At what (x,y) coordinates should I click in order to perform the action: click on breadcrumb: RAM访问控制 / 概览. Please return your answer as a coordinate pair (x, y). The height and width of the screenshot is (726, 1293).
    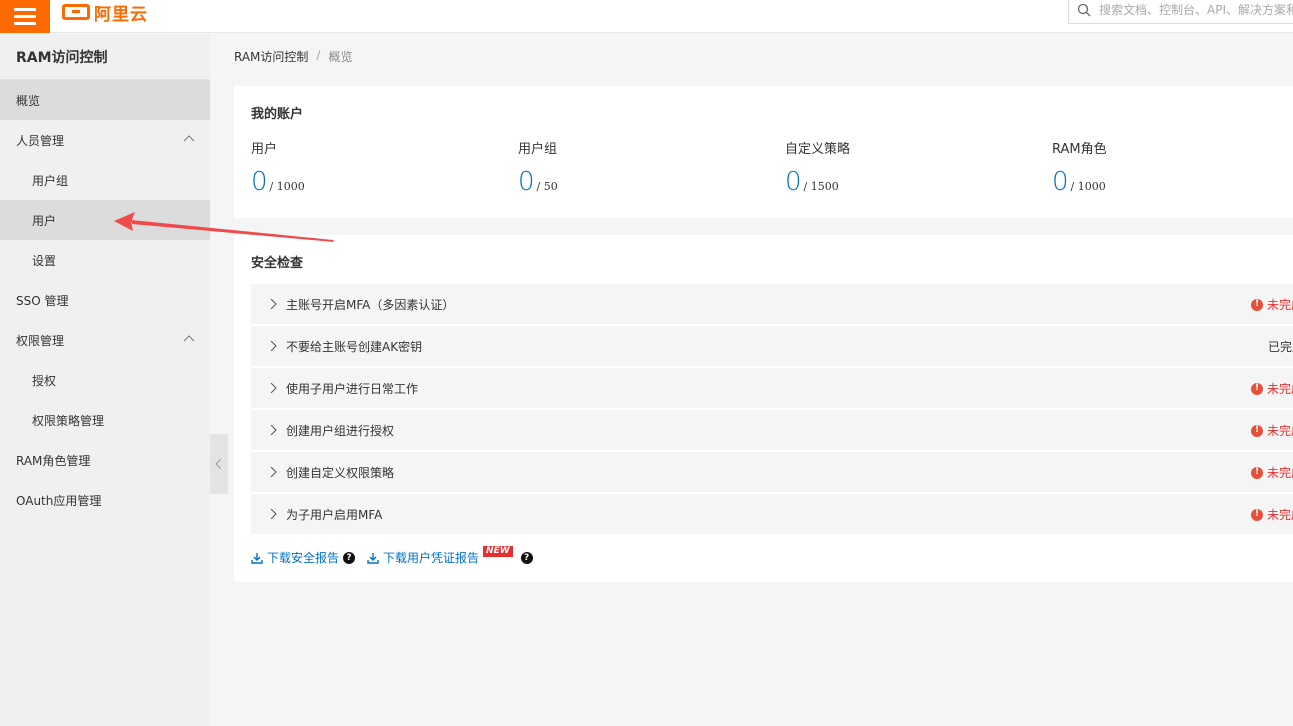
    Looking at the image, I should click on (293, 56).